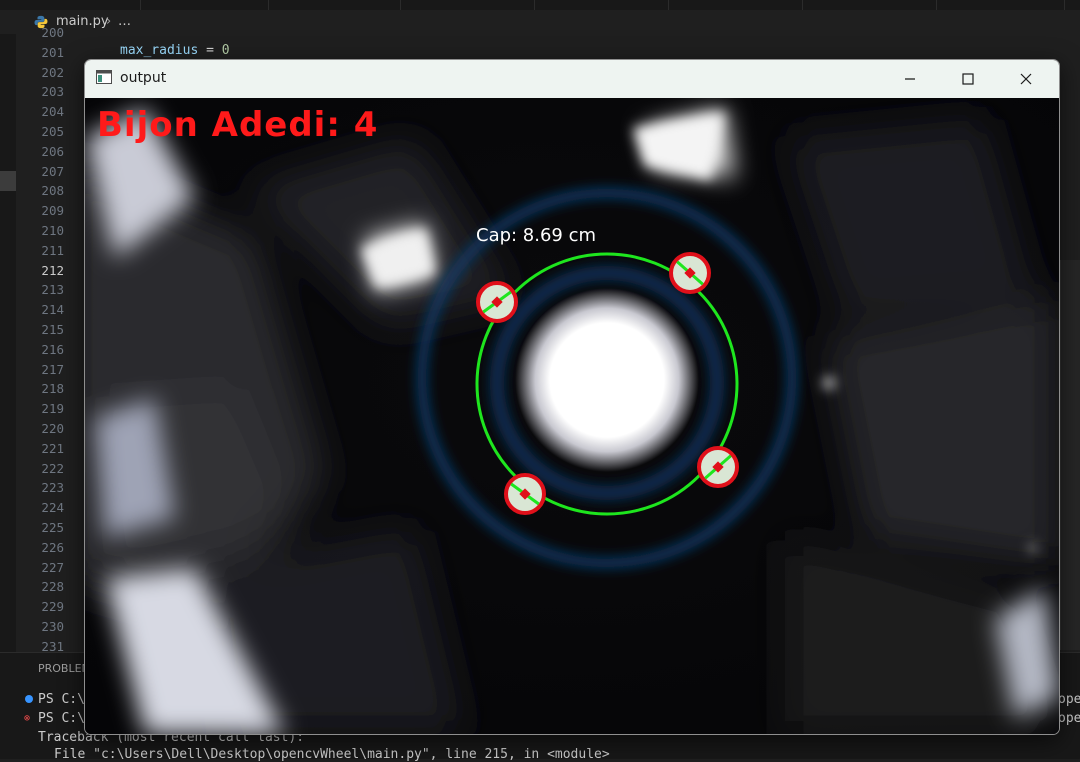 Image resolution: width=1080 pixels, height=762 pixels. What do you see at coordinates (210, 50) in the screenshot?
I see `code-operator: =` at bounding box center [210, 50].